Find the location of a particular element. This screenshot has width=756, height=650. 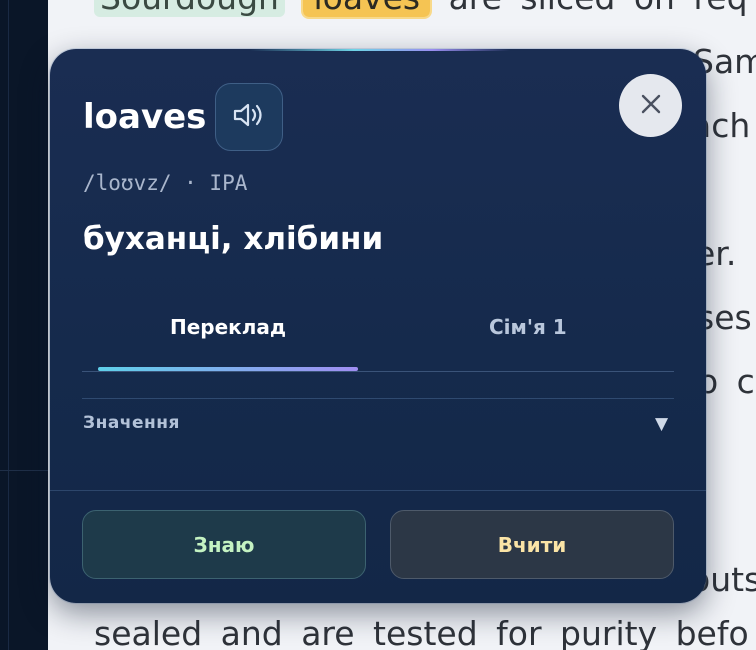

footer-divider is located at coordinates (378, 490).